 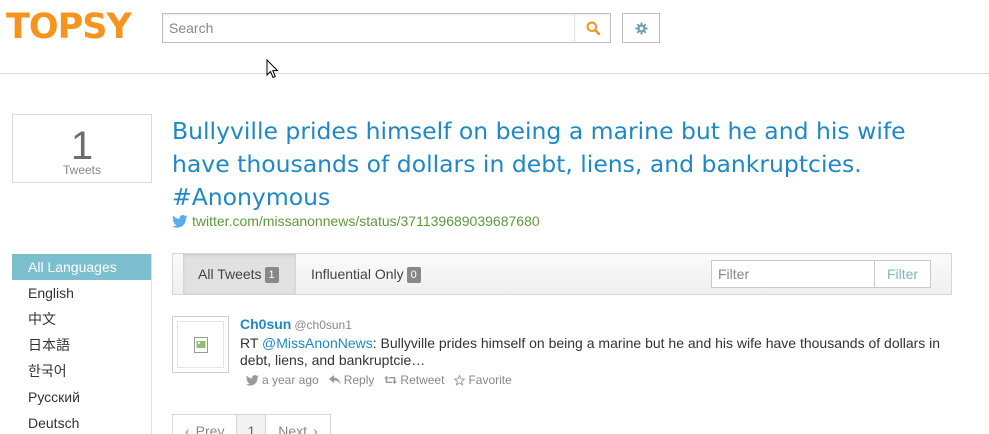 What do you see at coordinates (251, 343) in the screenshot?
I see `tweet-text-prefix: RT` at bounding box center [251, 343].